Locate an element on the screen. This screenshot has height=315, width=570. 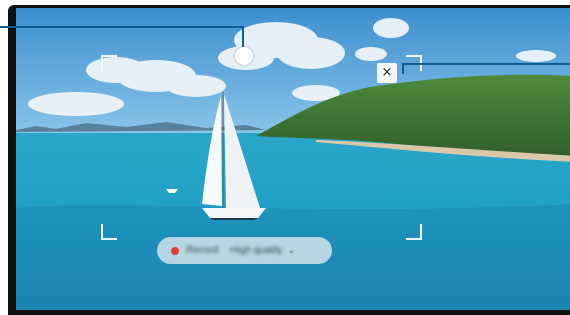
quality-label: High quality is located at coordinates (256, 250).